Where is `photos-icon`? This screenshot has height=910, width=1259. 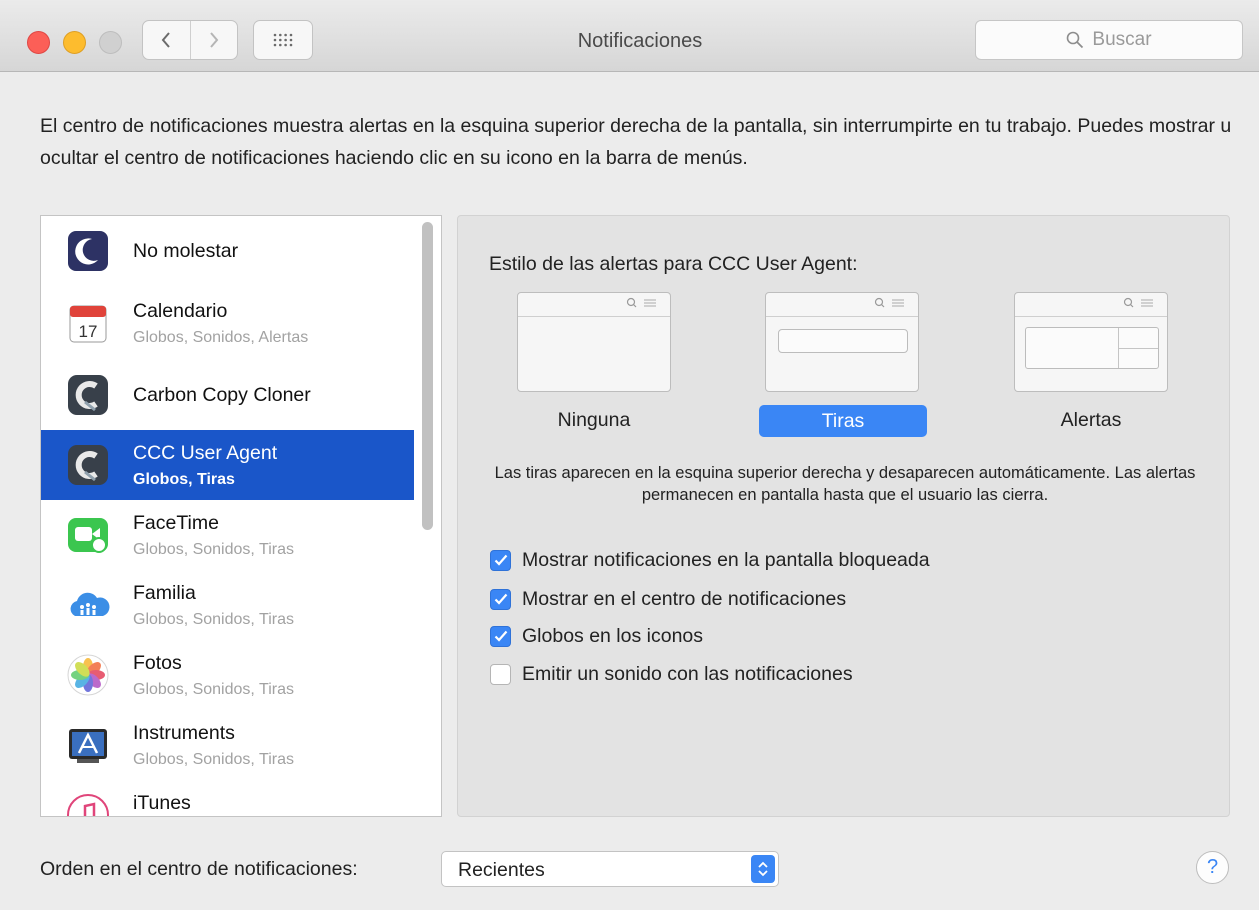
photos-icon is located at coordinates (88, 675).